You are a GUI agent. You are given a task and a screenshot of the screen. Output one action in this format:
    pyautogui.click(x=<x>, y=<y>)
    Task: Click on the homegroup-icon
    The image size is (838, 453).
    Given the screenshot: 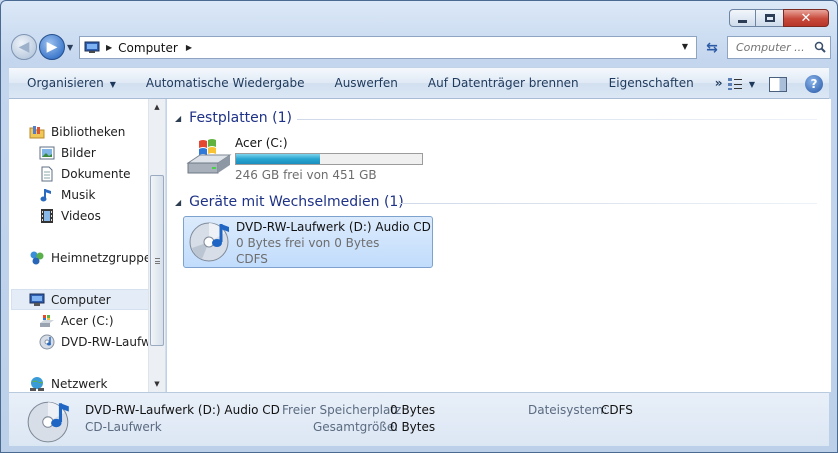 What is the action you would take?
    pyautogui.click(x=37, y=257)
    